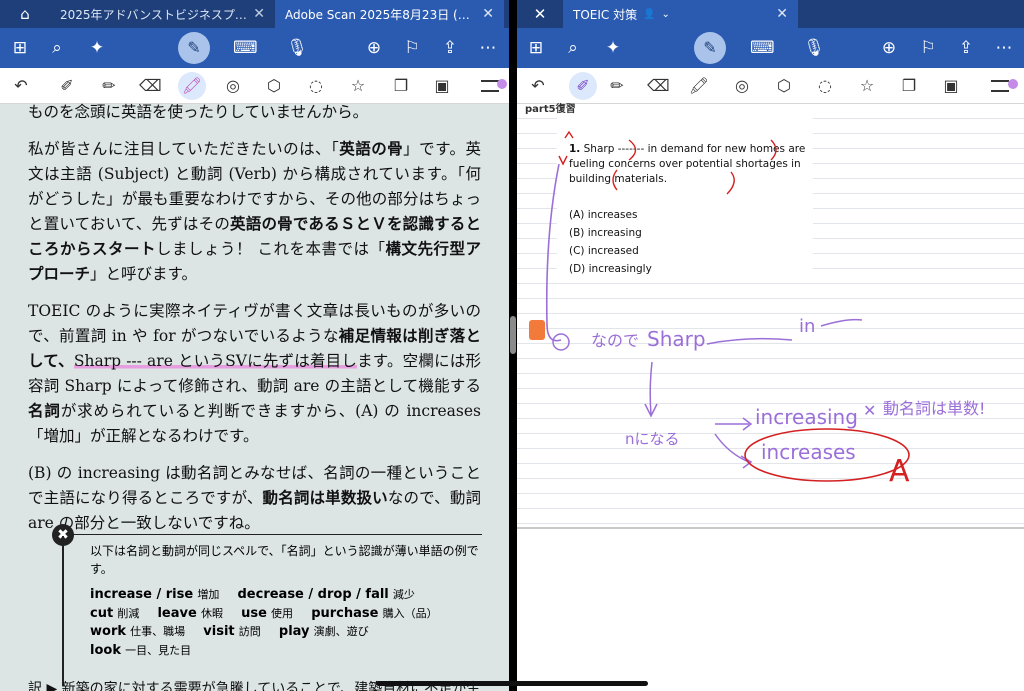 Image resolution: width=1024 pixels, height=691 pixels. Describe the element at coordinates (25, 14) in the screenshot. I see `home-icon: ⌂` at that location.